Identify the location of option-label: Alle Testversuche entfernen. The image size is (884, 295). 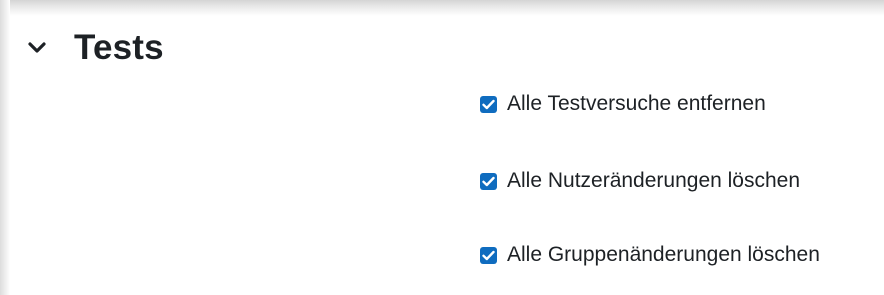
(636, 103).